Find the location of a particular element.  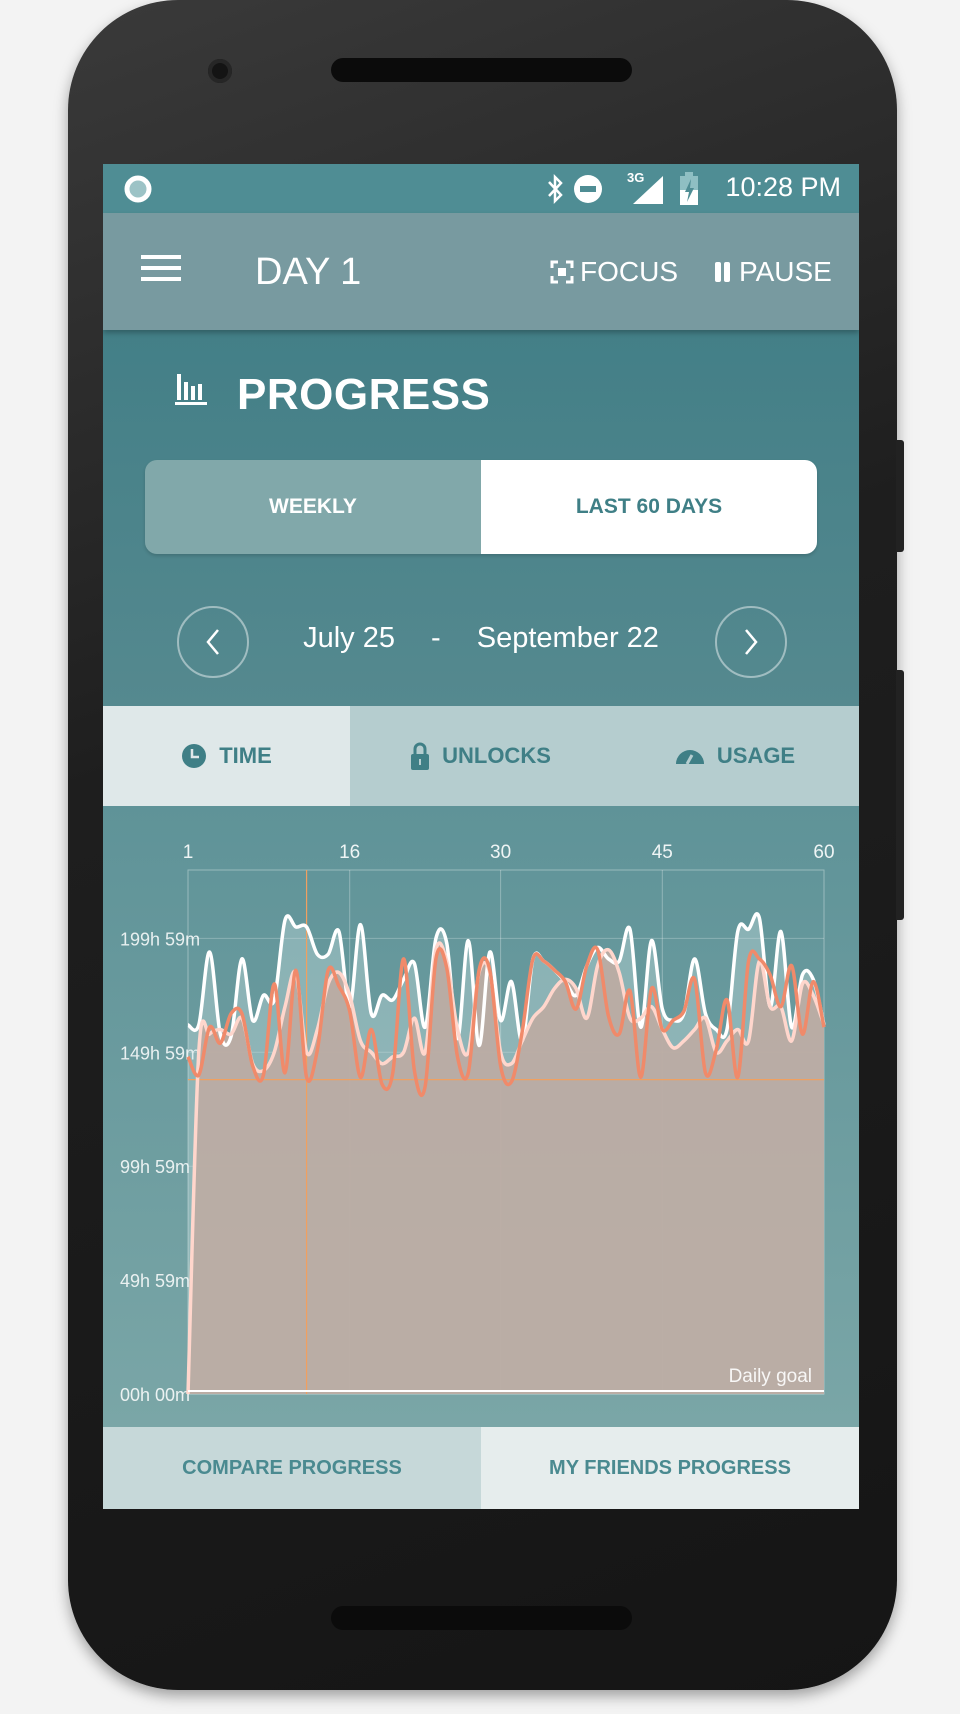

x-tick-label: 16 is located at coordinates (349, 852).